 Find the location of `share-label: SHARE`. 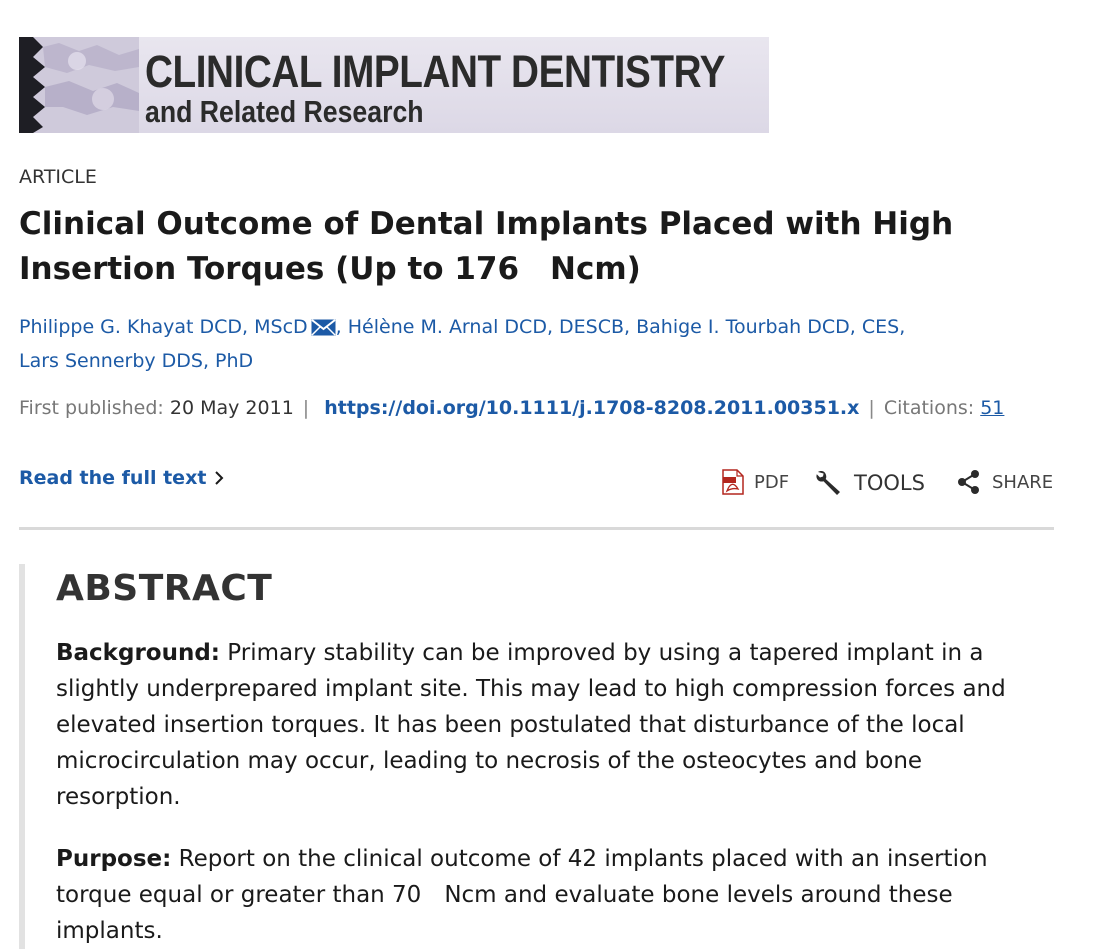

share-label: SHARE is located at coordinates (1023, 482).